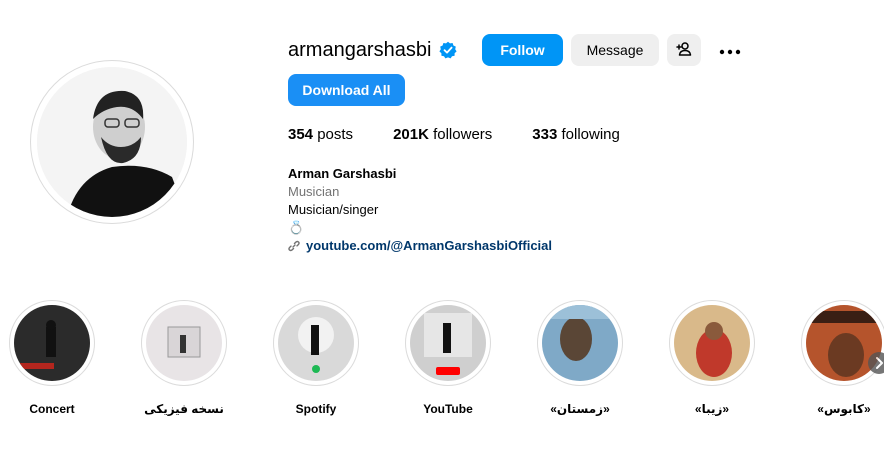 The height and width of the screenshot is (467, 884). I want to click on profile-username: armangarshasbi, so click(360, 49).